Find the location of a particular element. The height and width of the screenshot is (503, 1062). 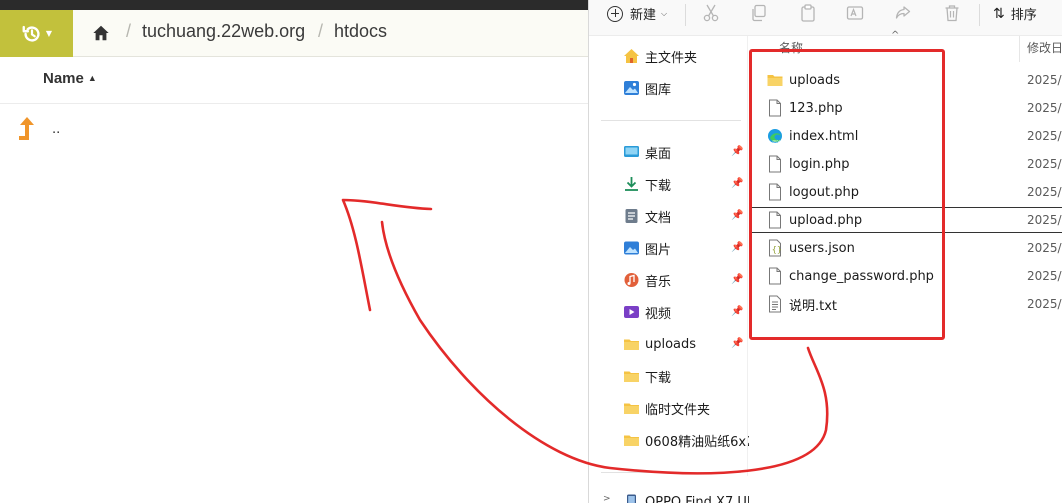

nav-item-label: 桌面 is located at coordinates (658, 154).